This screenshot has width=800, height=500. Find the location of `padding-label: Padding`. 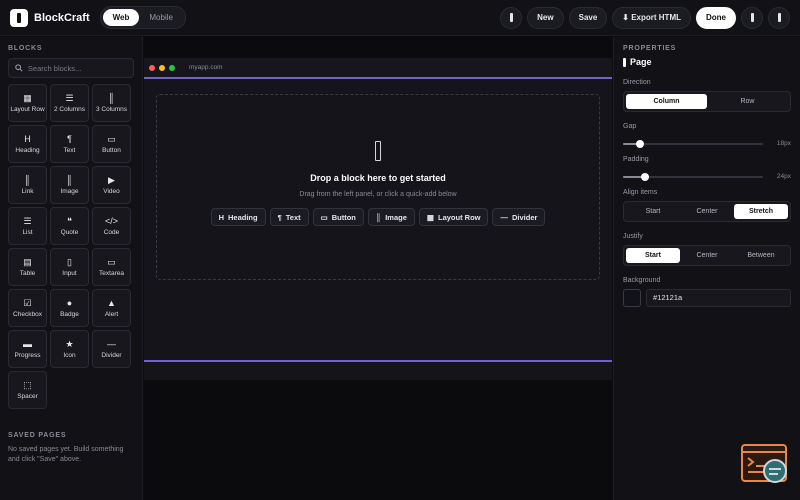

padding-label: Padding is located at coordinates (636, 159).